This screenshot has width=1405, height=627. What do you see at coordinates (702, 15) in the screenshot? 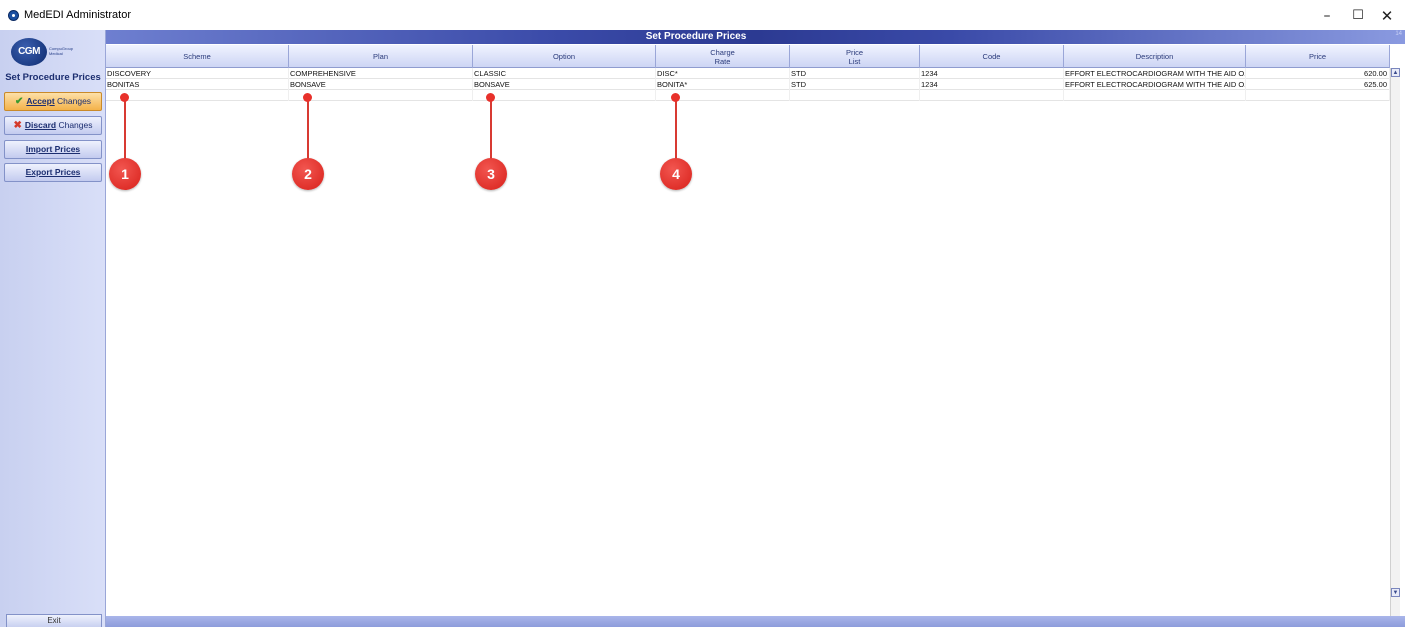
I see `title-bar: MedEDI Administrator – ☐ ✕` at bounding box center [702, 15].